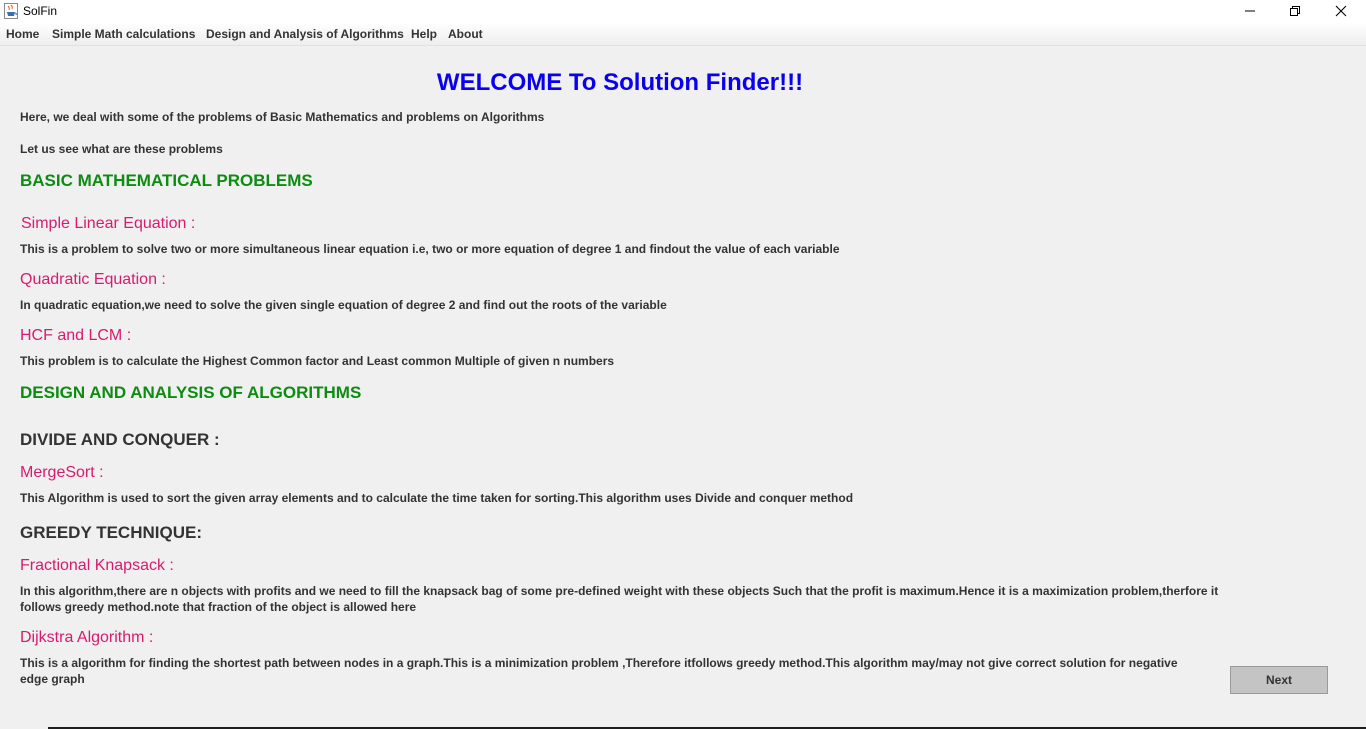  I want to click on welcome-title: WELCOME To Solution Finder!!!, so click(620, 82).